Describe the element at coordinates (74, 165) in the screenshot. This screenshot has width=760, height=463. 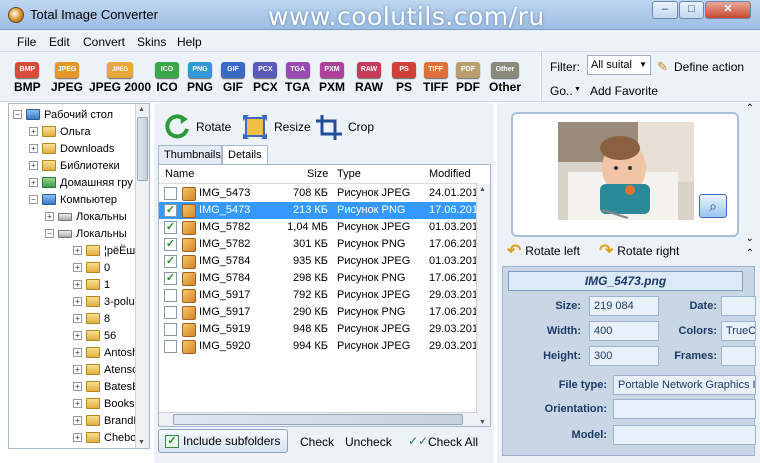
I see `tree-item: + Библиотеки` at that location.